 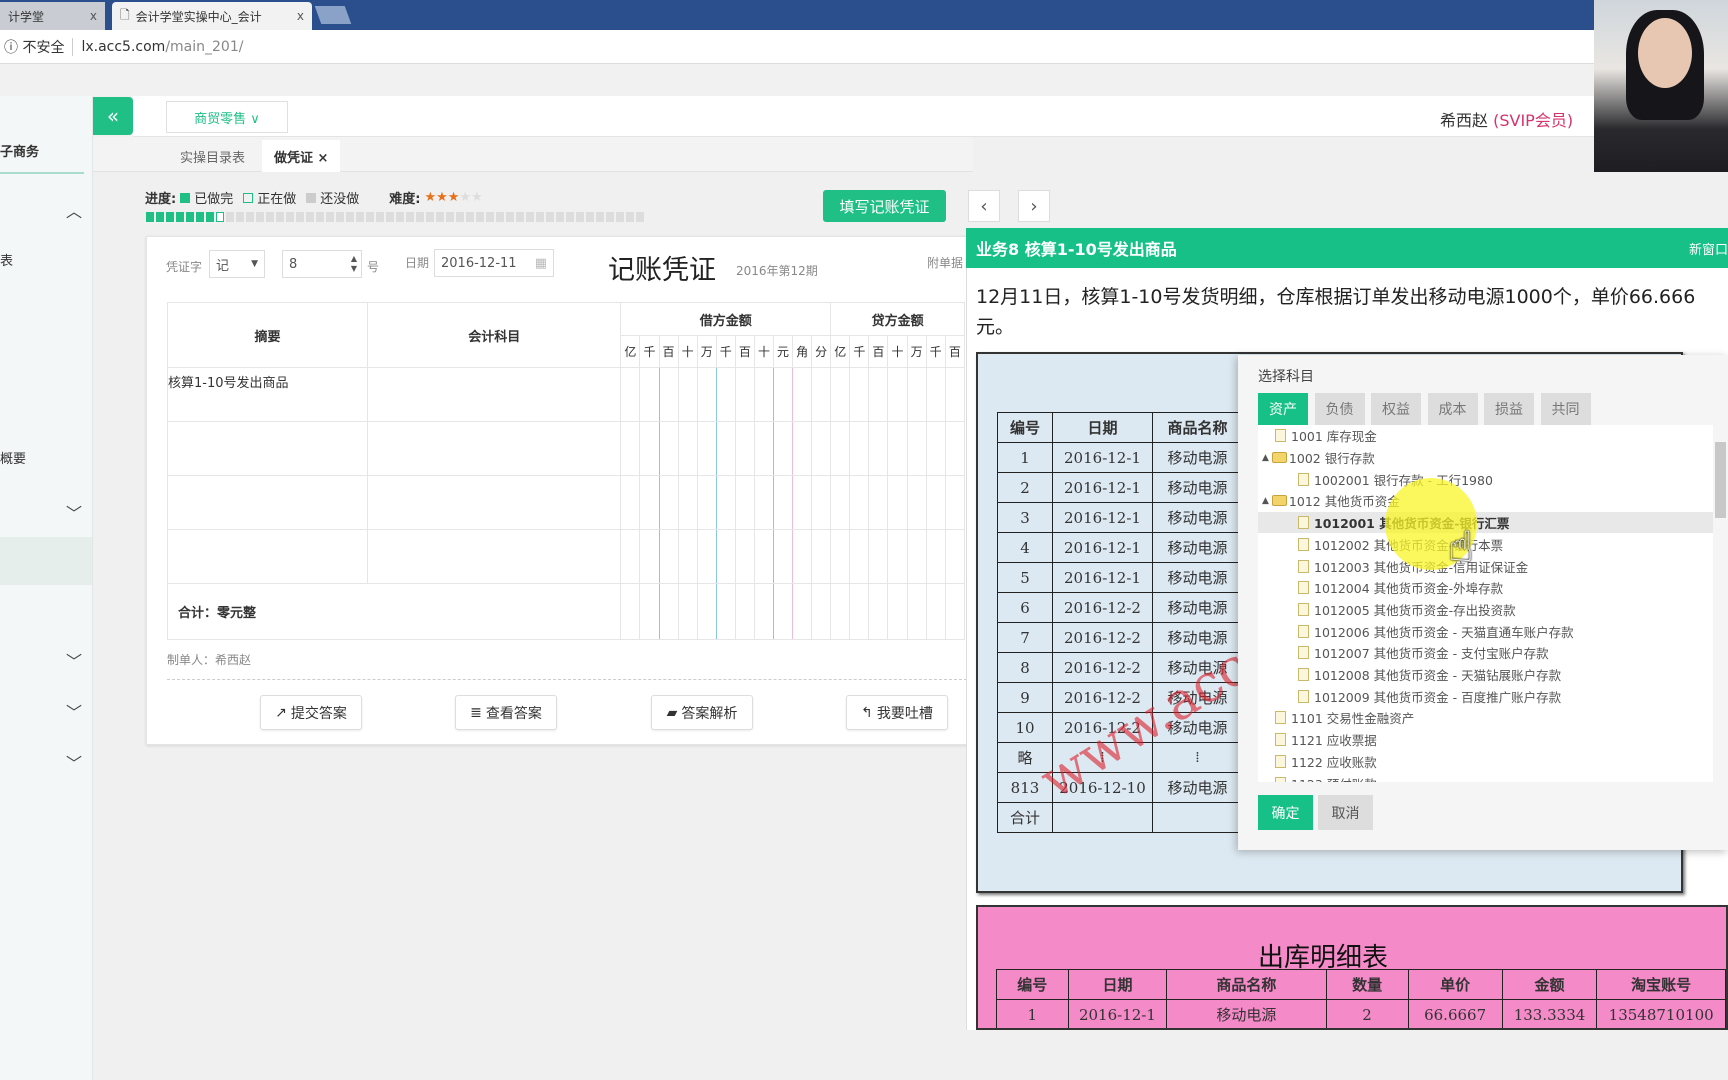 What do you see at coordinates (541, 263) in the screenshot?
I see `calendar-icon: ▦` at bounding box center [541, 263].